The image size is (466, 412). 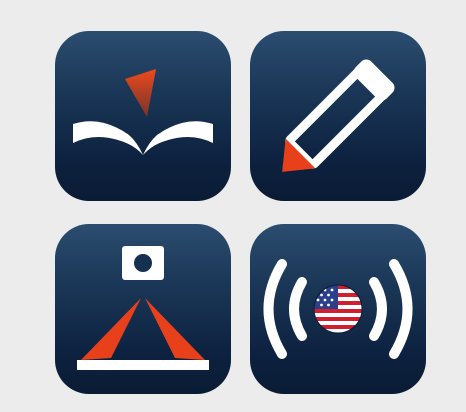 What do you see at coordinates (299, 155) in the screenshot?
I see `pencil-tip` at bounding box center [299, 155].